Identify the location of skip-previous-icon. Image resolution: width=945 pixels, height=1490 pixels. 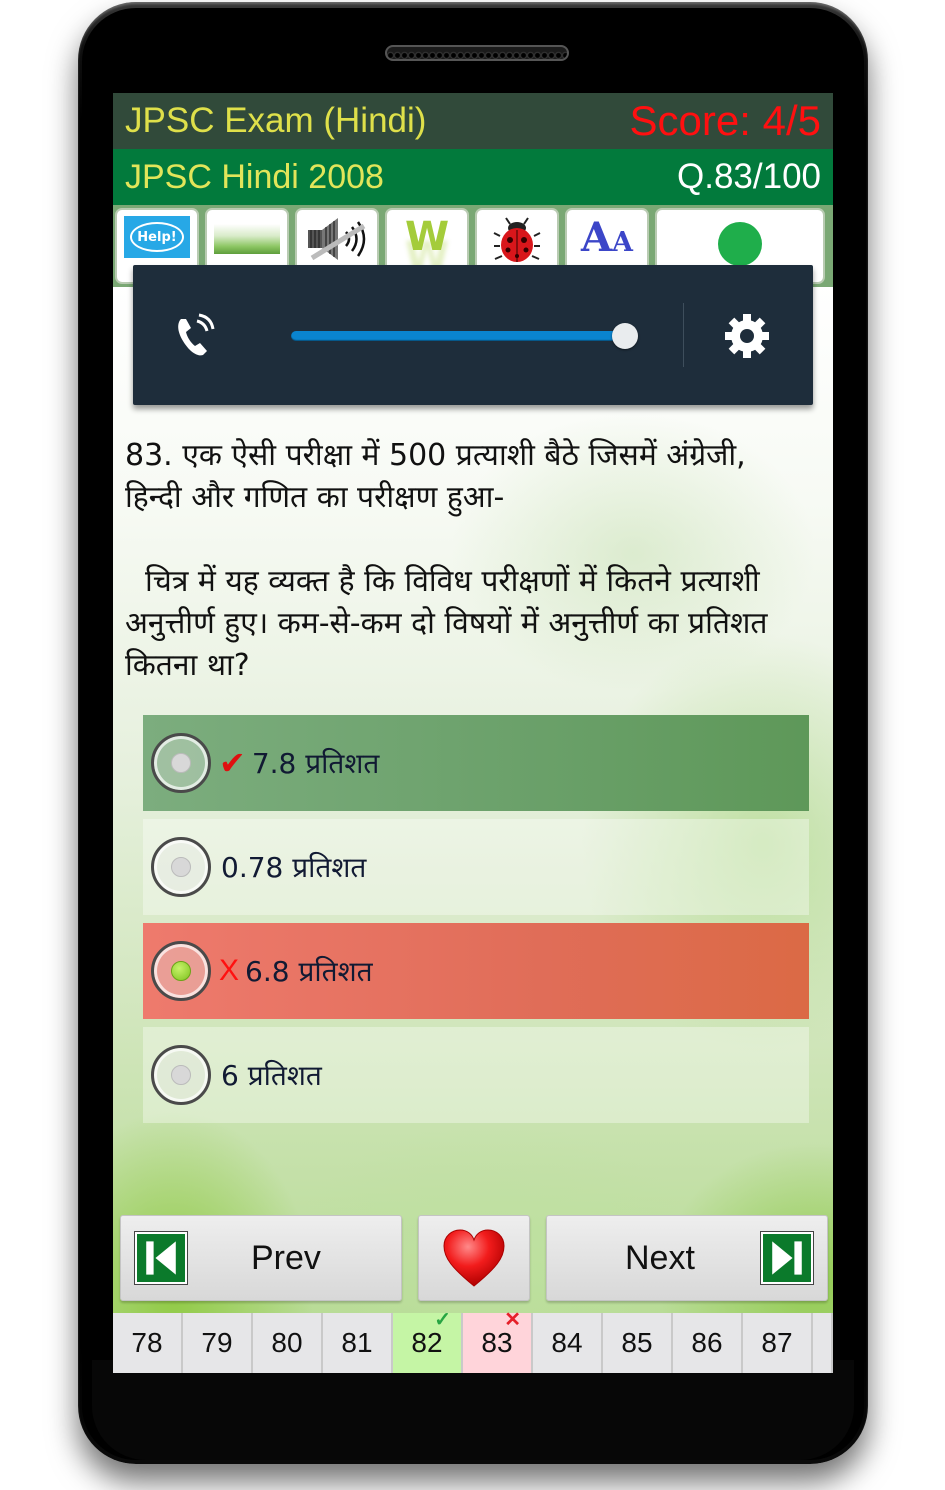
(161, 1258).